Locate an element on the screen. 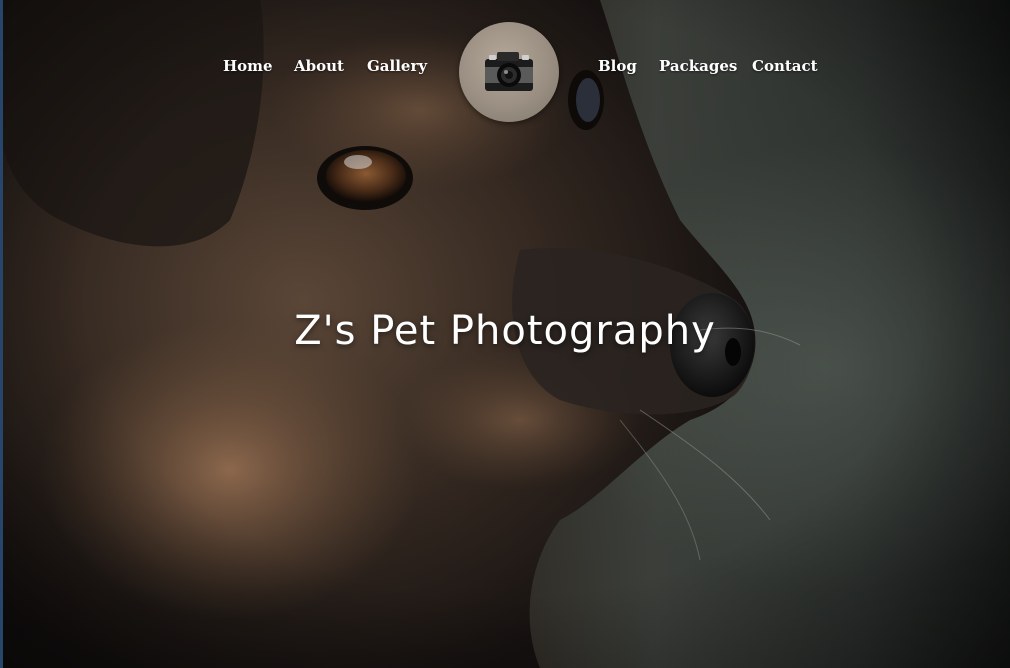 This screenshot has width=1010, height=668. nav-link-contact: Contact is located at coordinates (785, 66).